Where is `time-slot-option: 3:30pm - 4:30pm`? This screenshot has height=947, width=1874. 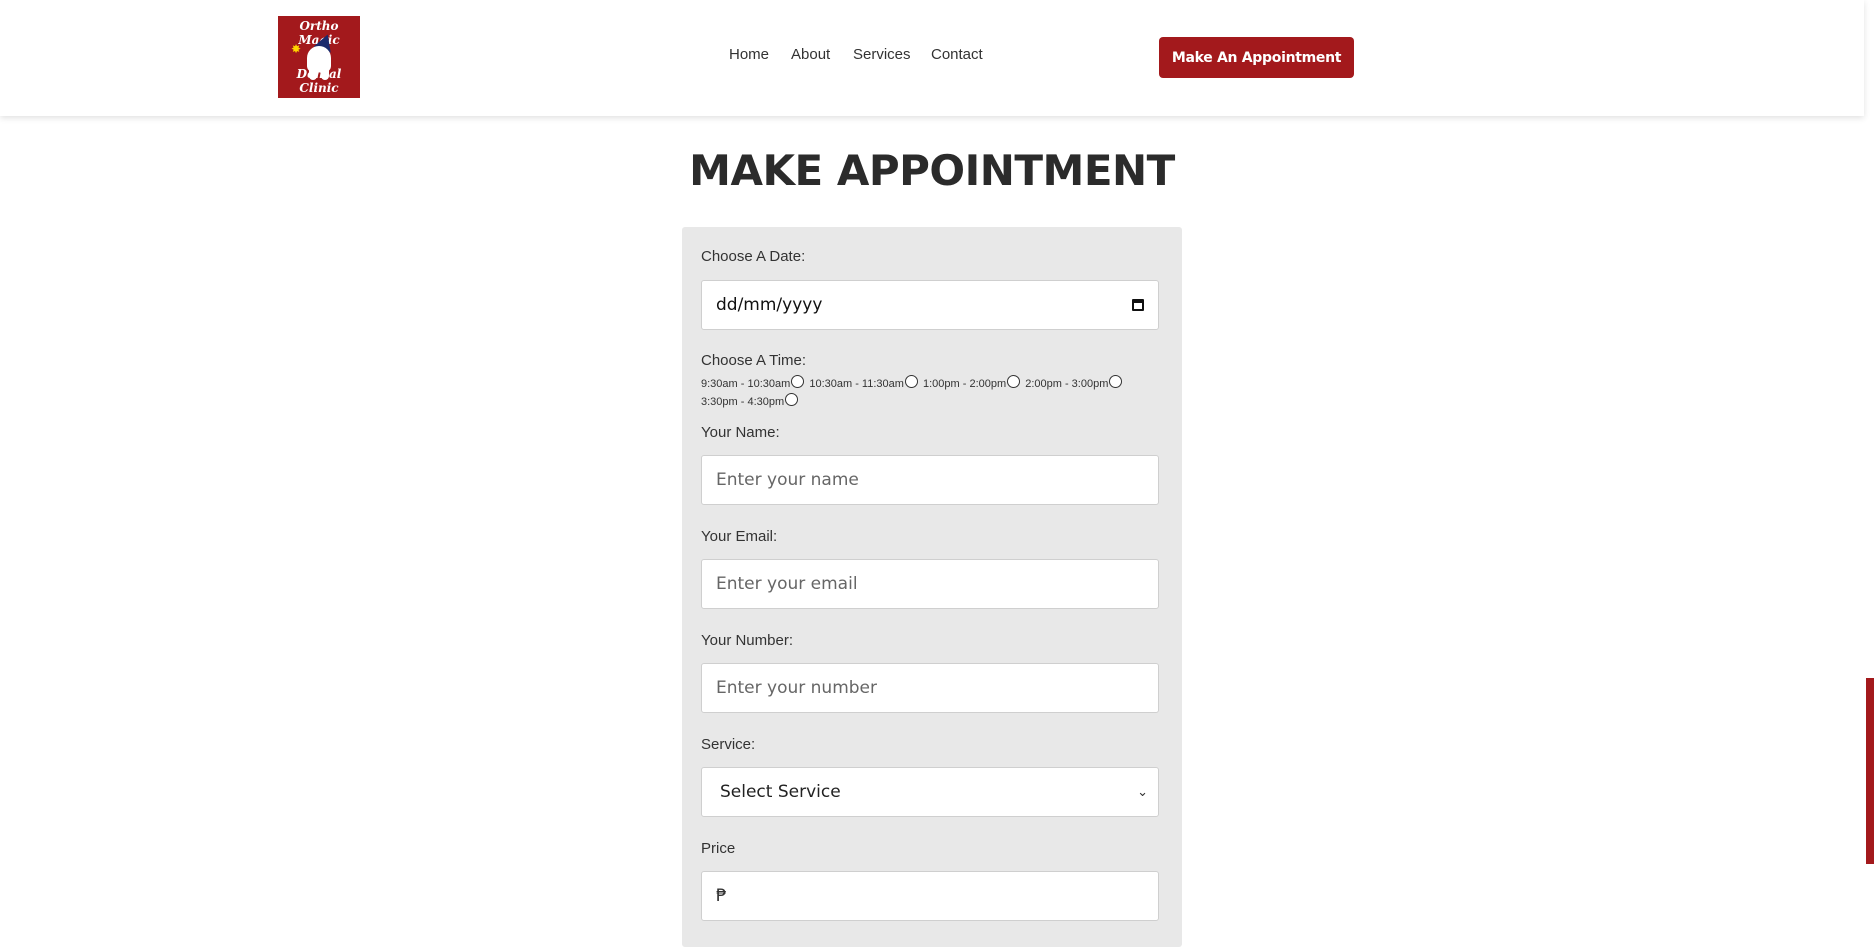 time-slot-option: 3:30pm - 4:30pm is located at coordinates (750, 400).